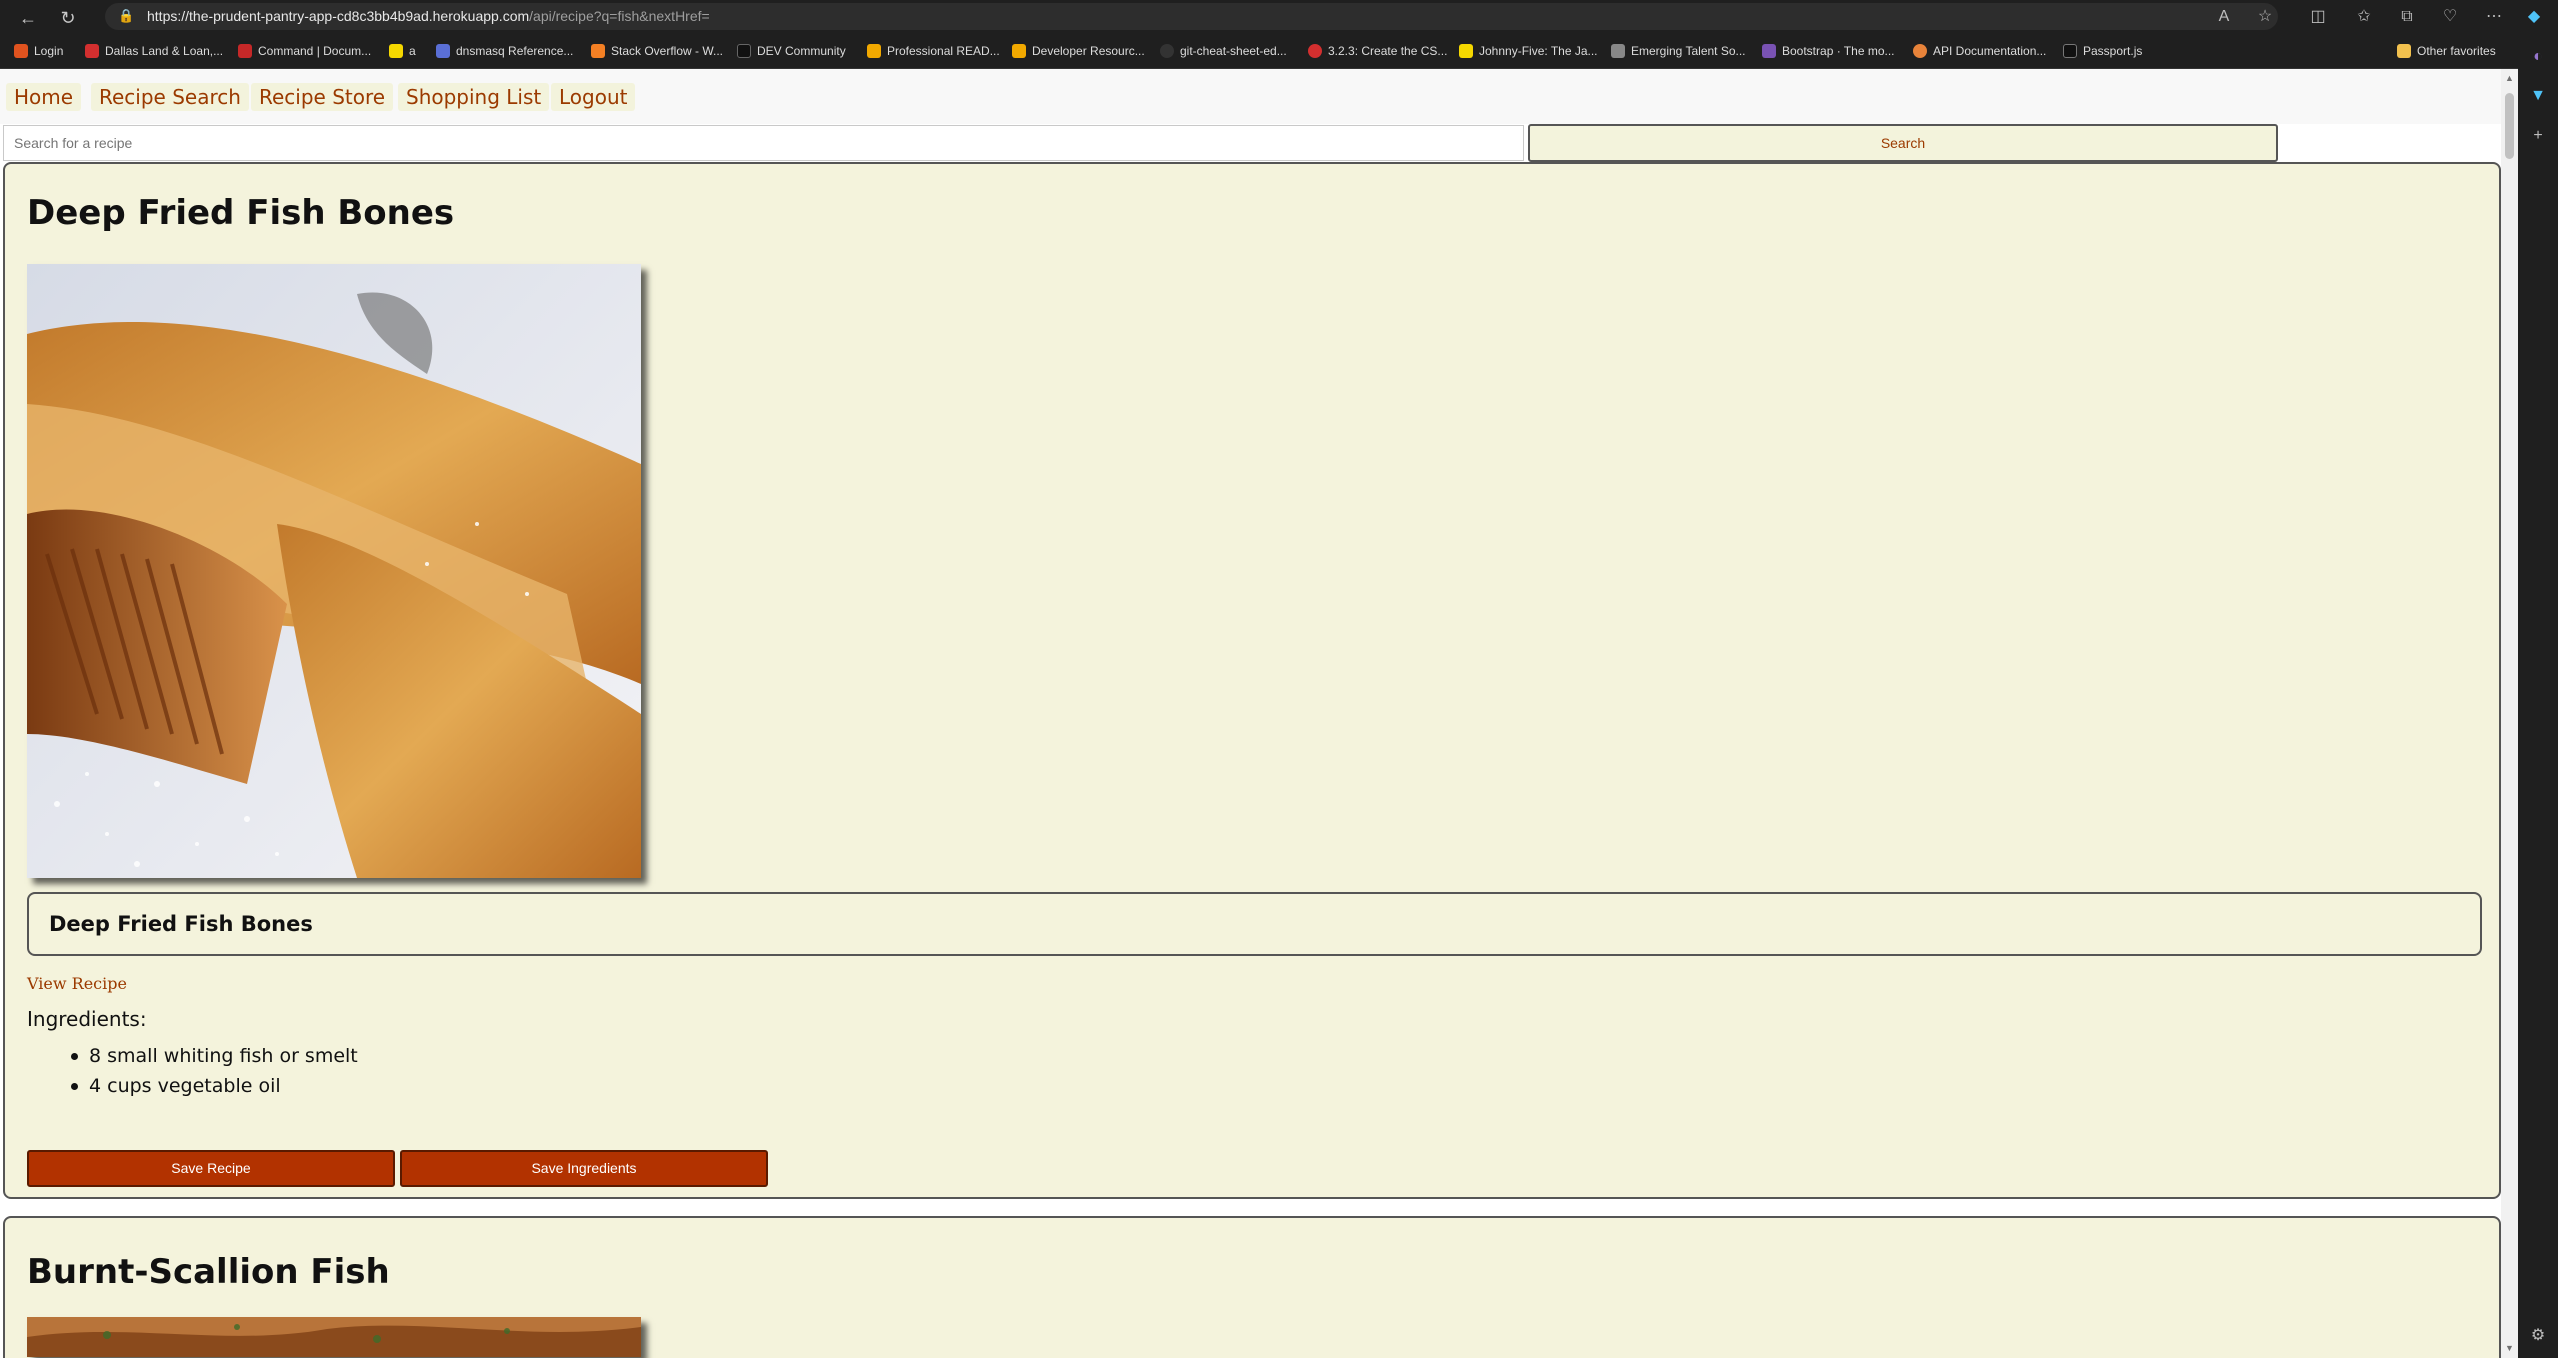 The height and width of the screenshot is (1358, 2558). I want to click on collections-icon: ⧉, so click(2407, 17).